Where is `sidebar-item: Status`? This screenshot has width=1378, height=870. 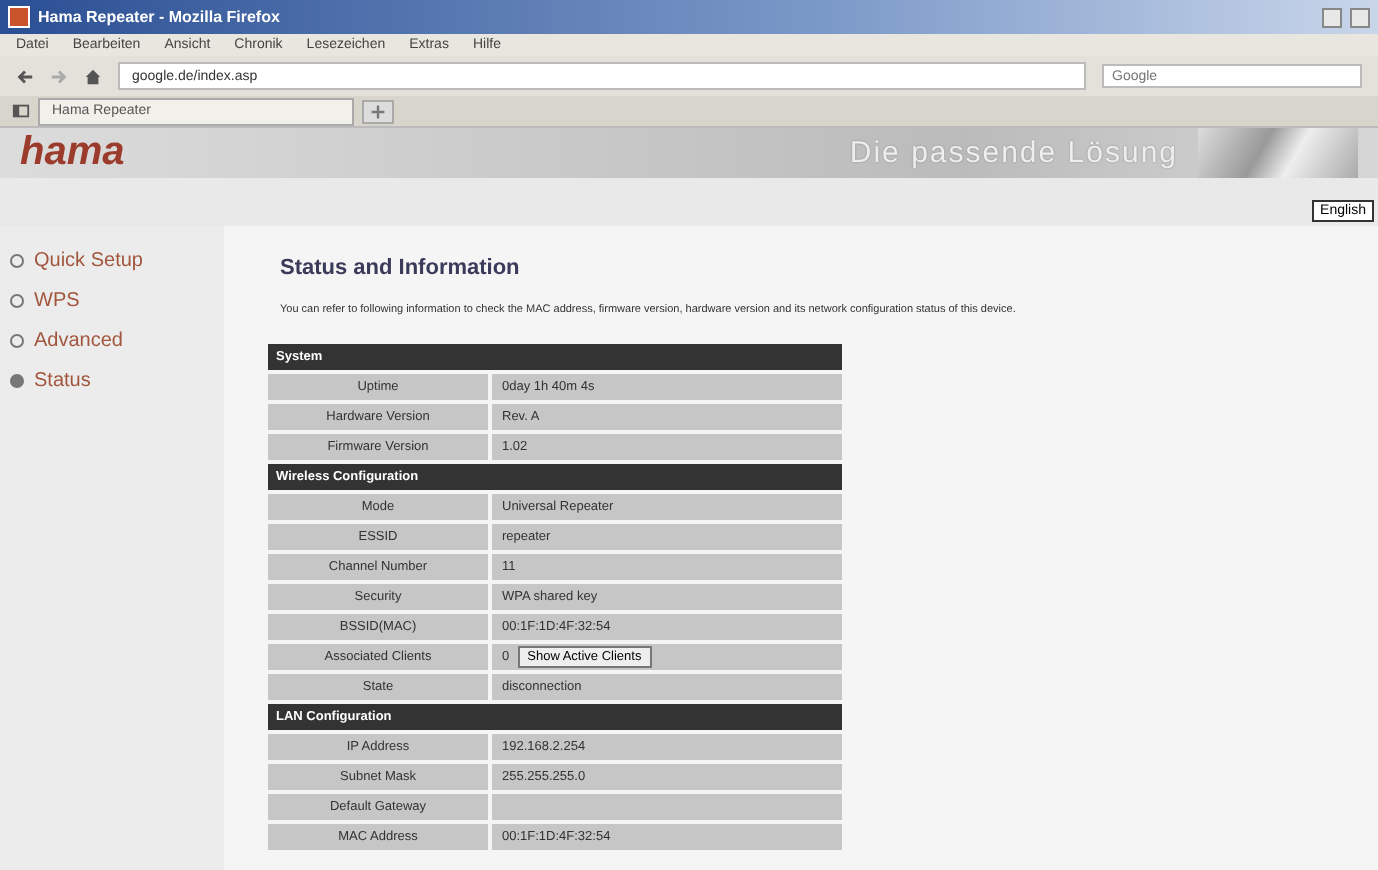 sidebar-item: Status is located at coordinates (62, 381).